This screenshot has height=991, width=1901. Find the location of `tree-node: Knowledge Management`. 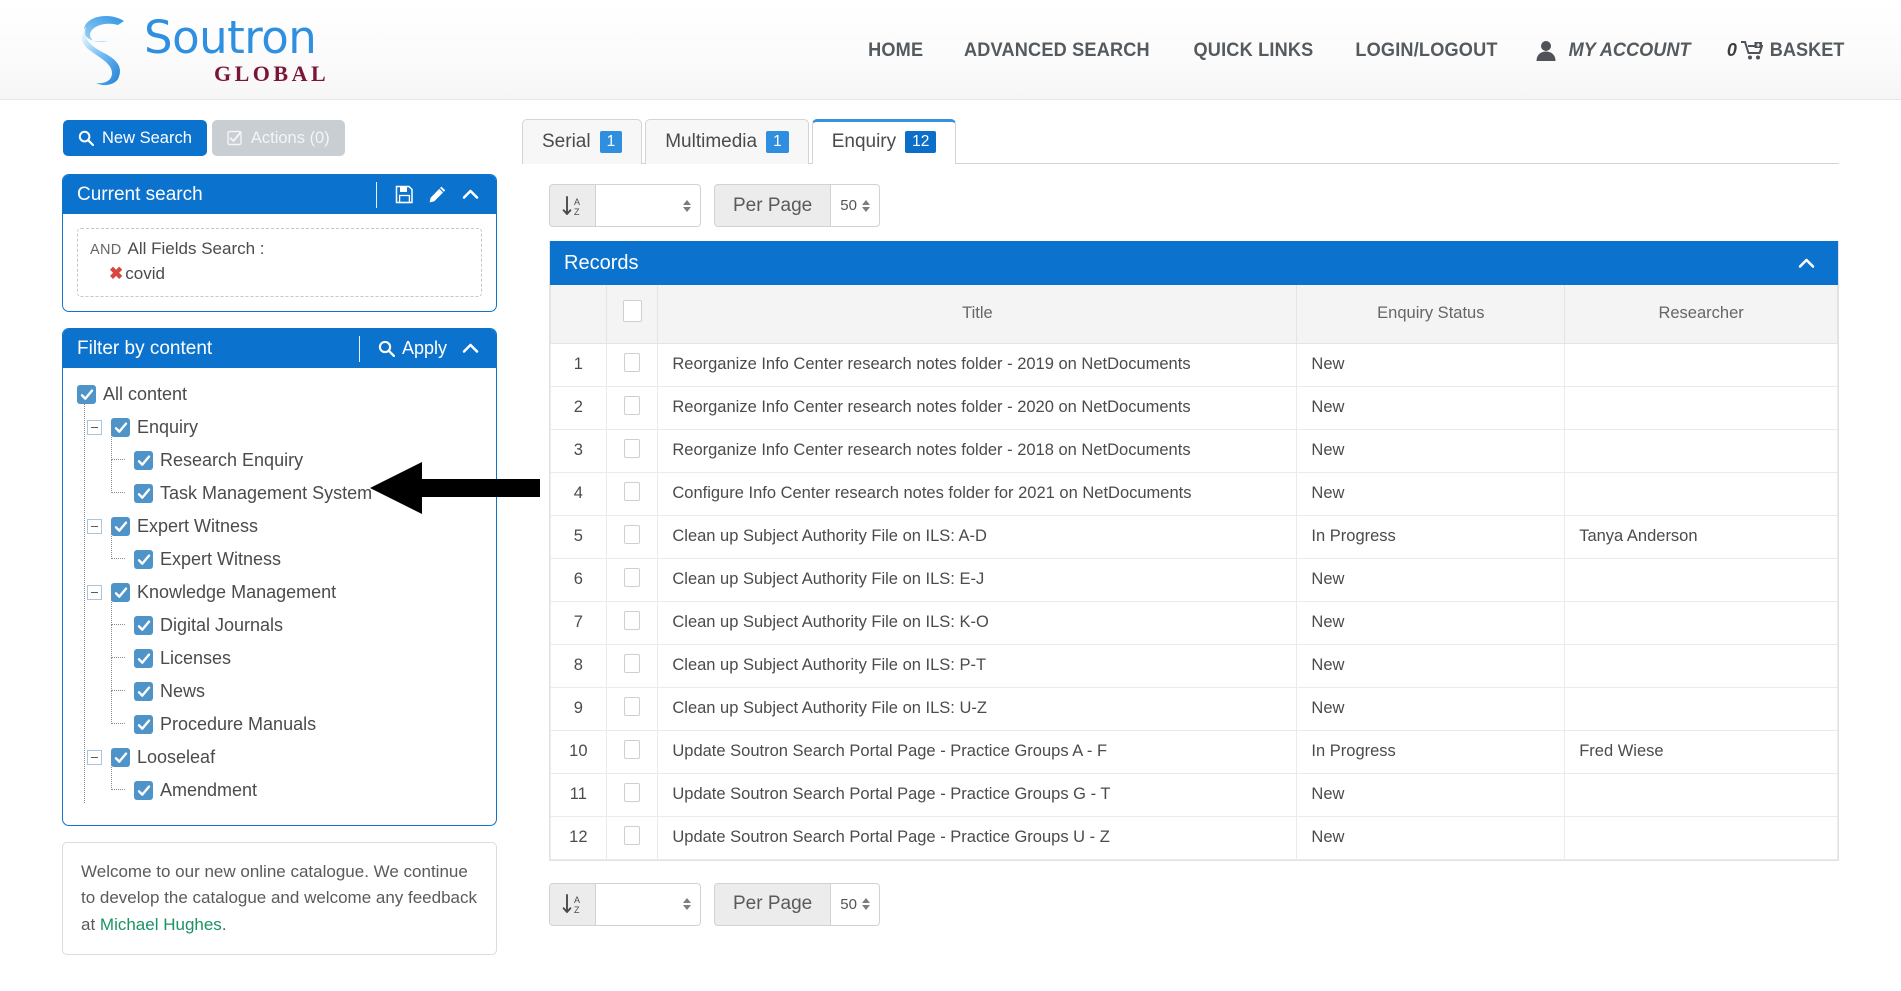

tree-node: Knowledge Management is located at coordinates (279, 592).